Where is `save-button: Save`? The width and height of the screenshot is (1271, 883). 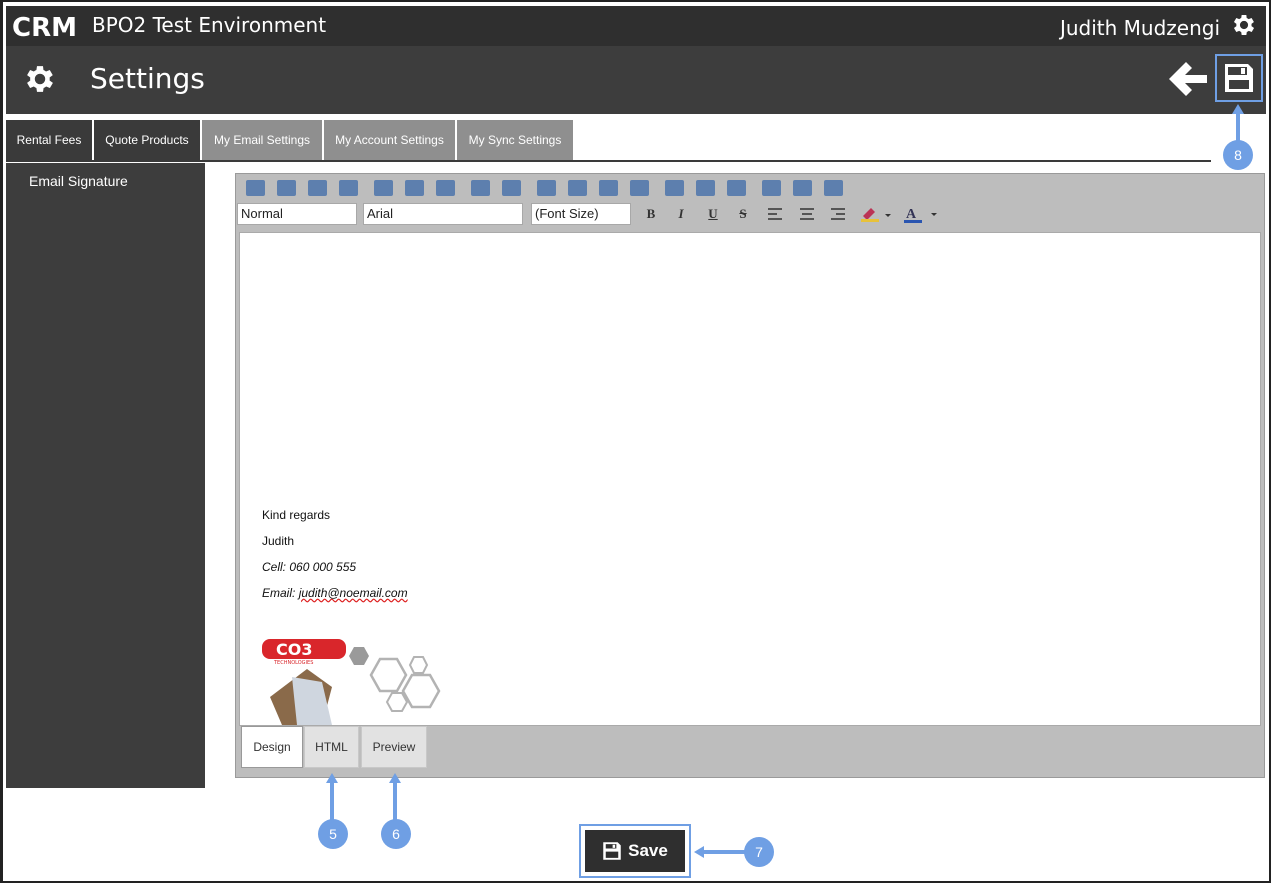
save-button: Save is located at coordinates (635, 851).